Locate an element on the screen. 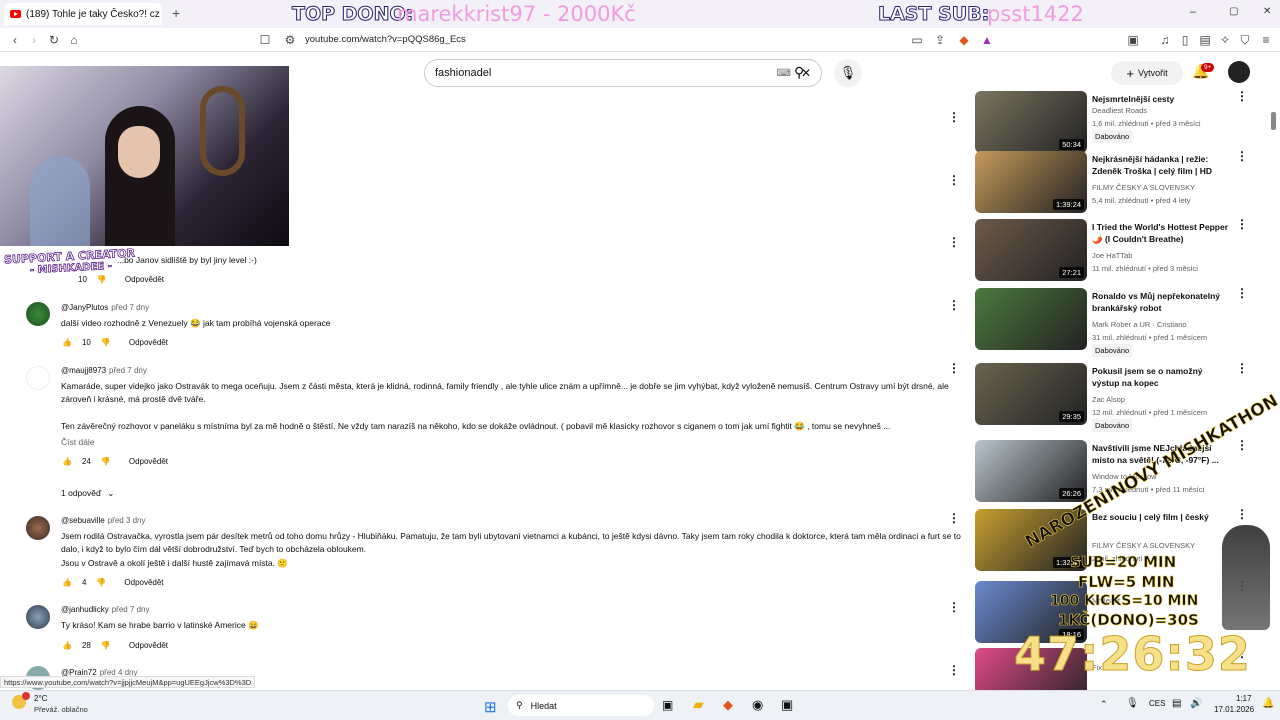 Image resolution: width=1280 pixels, height=720 pixels. keyboard-icon: ⌨ is located at coordinates (784, 73).